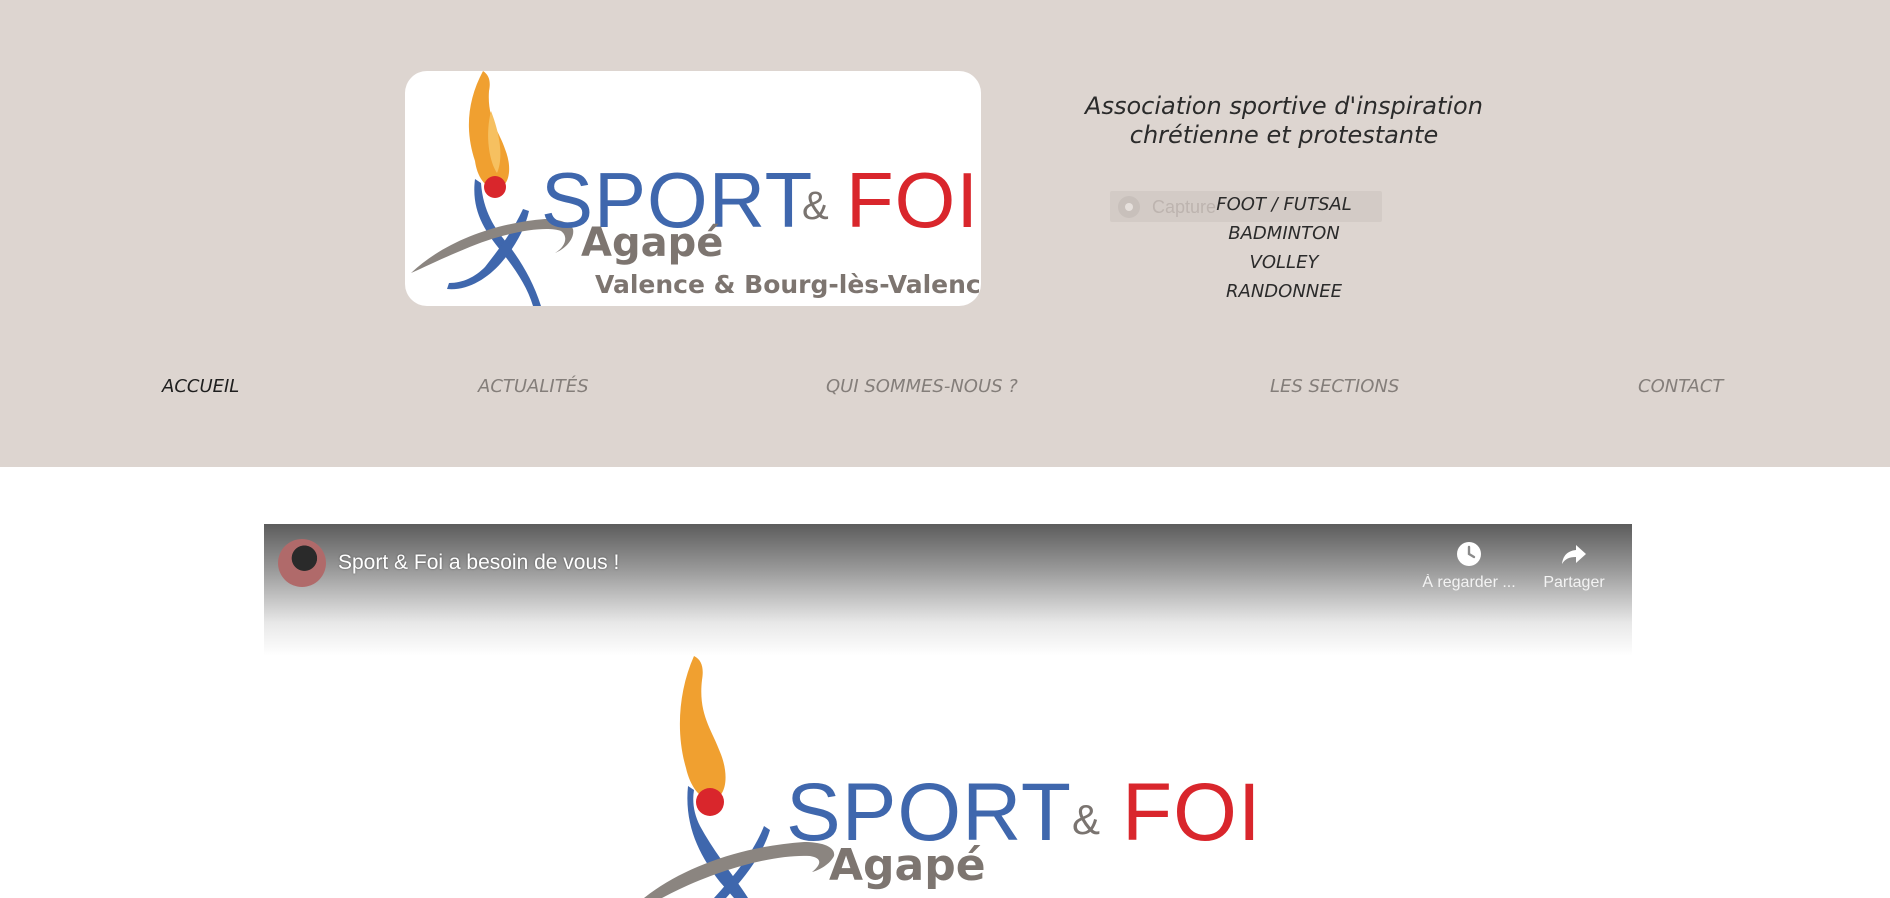  I want to click on sports-sections-list: FOOT / FUTSAL BADMINTON VOLLEY RANDONNEE, so click(1284, 248).